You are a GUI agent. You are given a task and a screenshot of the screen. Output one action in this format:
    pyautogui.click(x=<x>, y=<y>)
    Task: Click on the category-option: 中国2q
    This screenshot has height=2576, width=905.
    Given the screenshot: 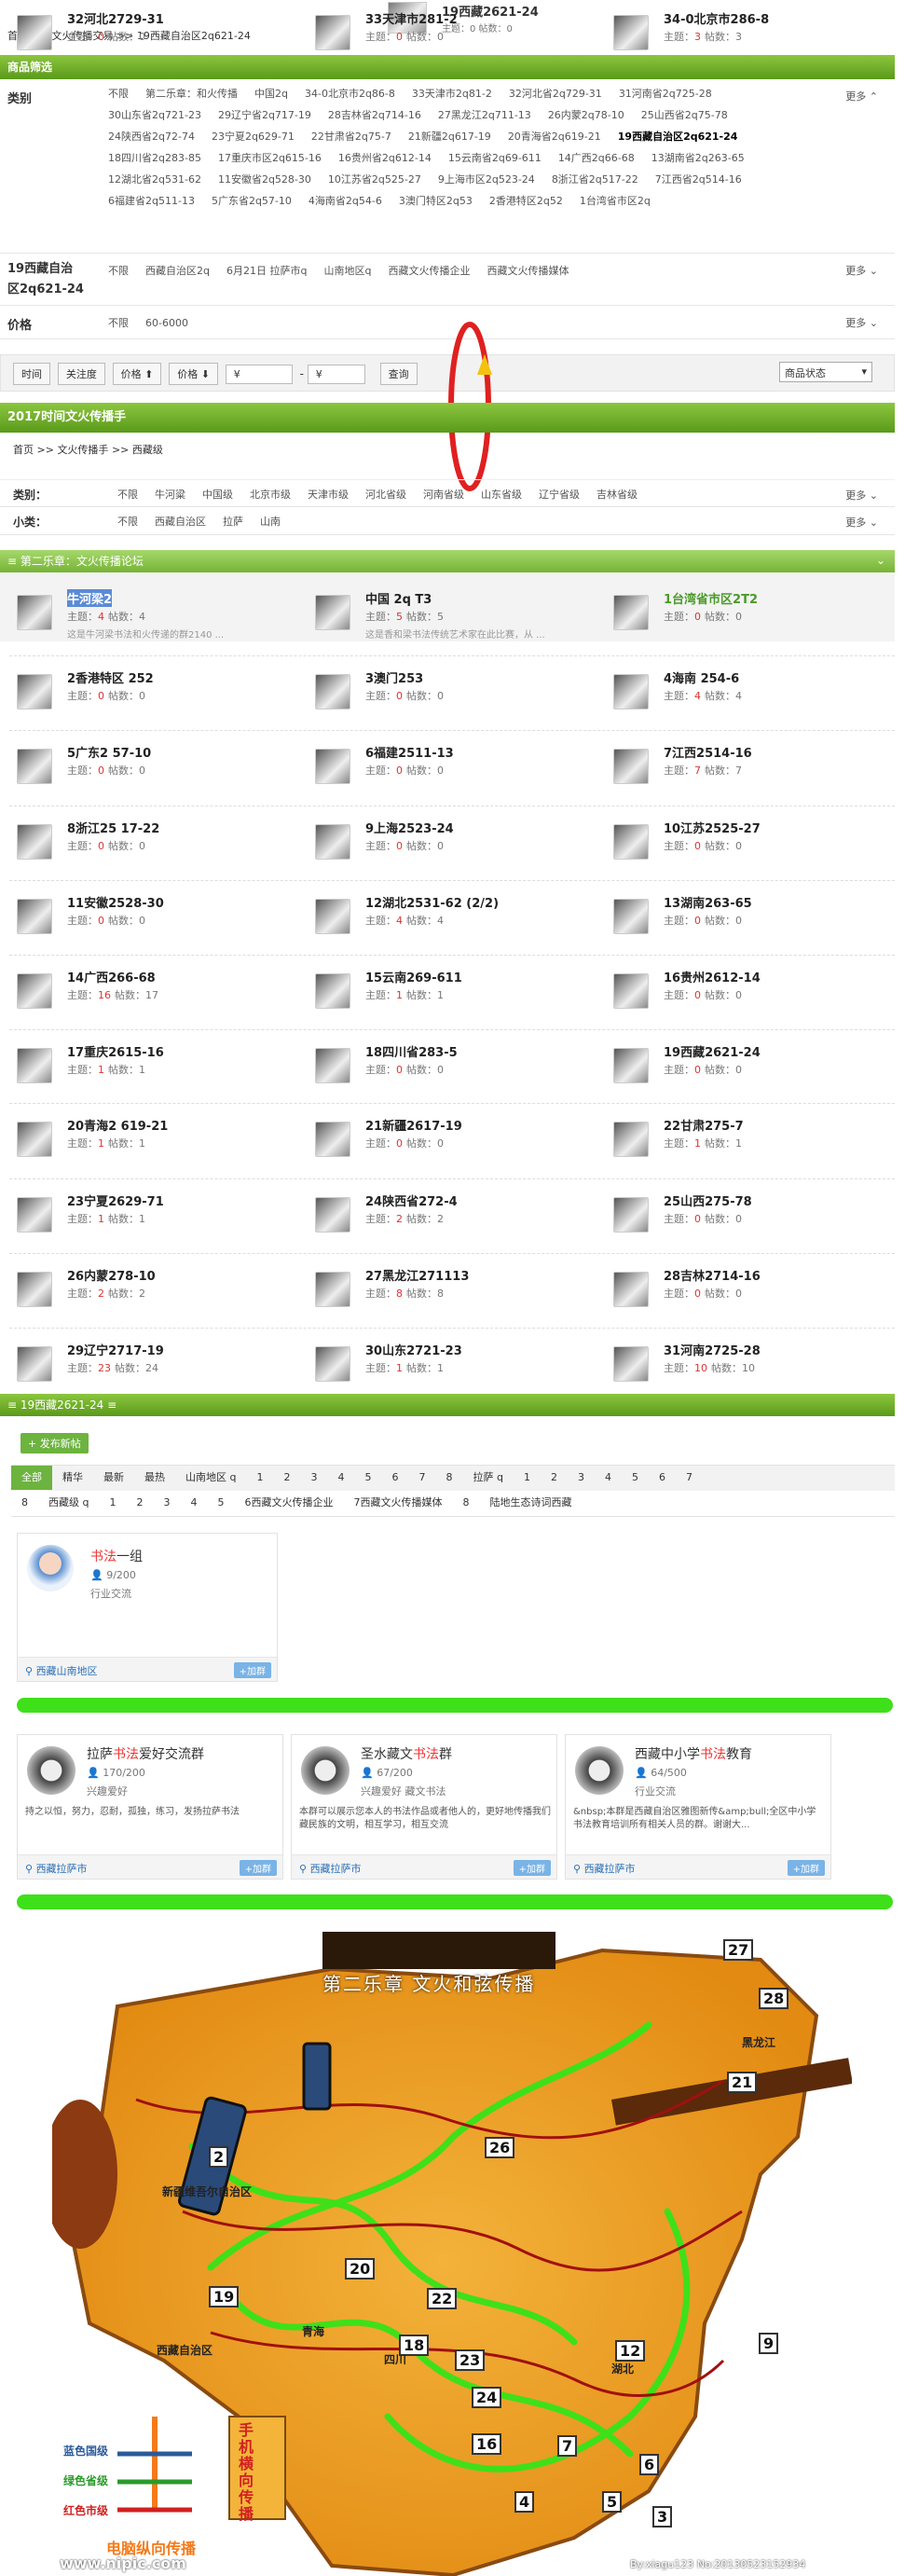 What is the action you would take?
    pyautogui.click(x=271, y=94)
    